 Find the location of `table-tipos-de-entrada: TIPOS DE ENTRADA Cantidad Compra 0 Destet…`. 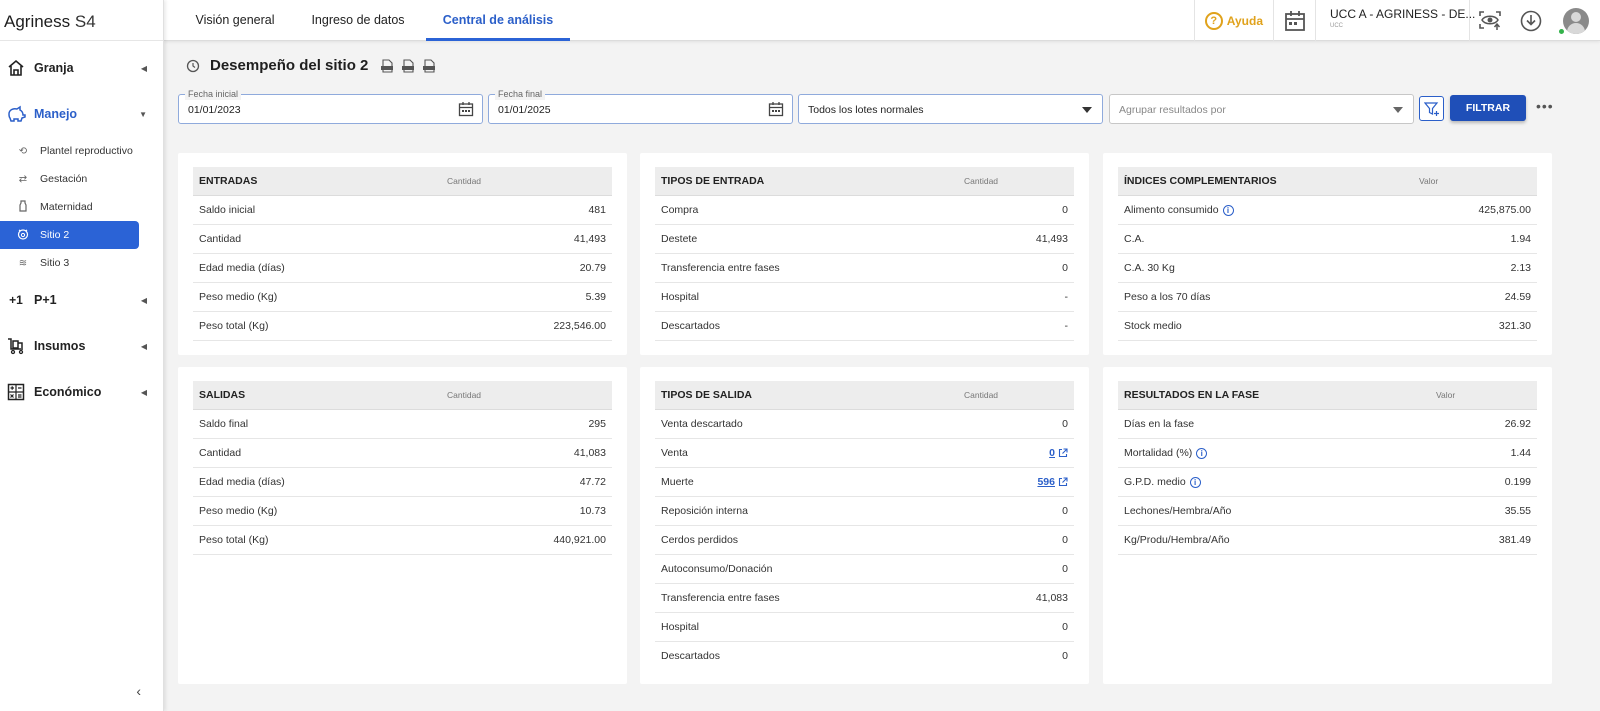

table-tipos-de-entrada: TIPOS DE ENTRADA Cantidad Compra 0 Destet… is located at coordinates (864, 254).